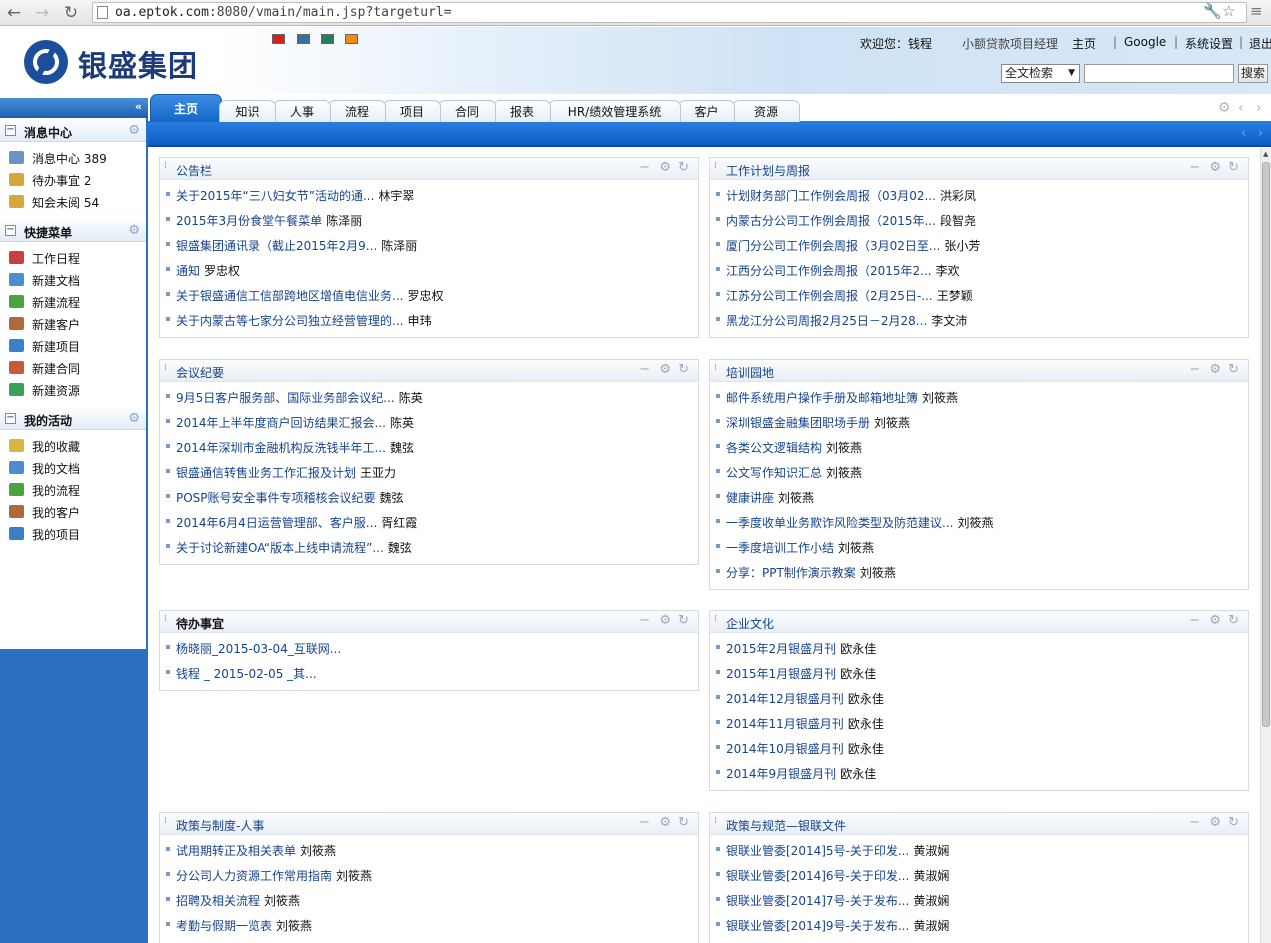  What do you see at coordinates (224, 926) in the screenshot?
I see `item-title: 考勤与假期一览表` at bounding box center [224, 926].